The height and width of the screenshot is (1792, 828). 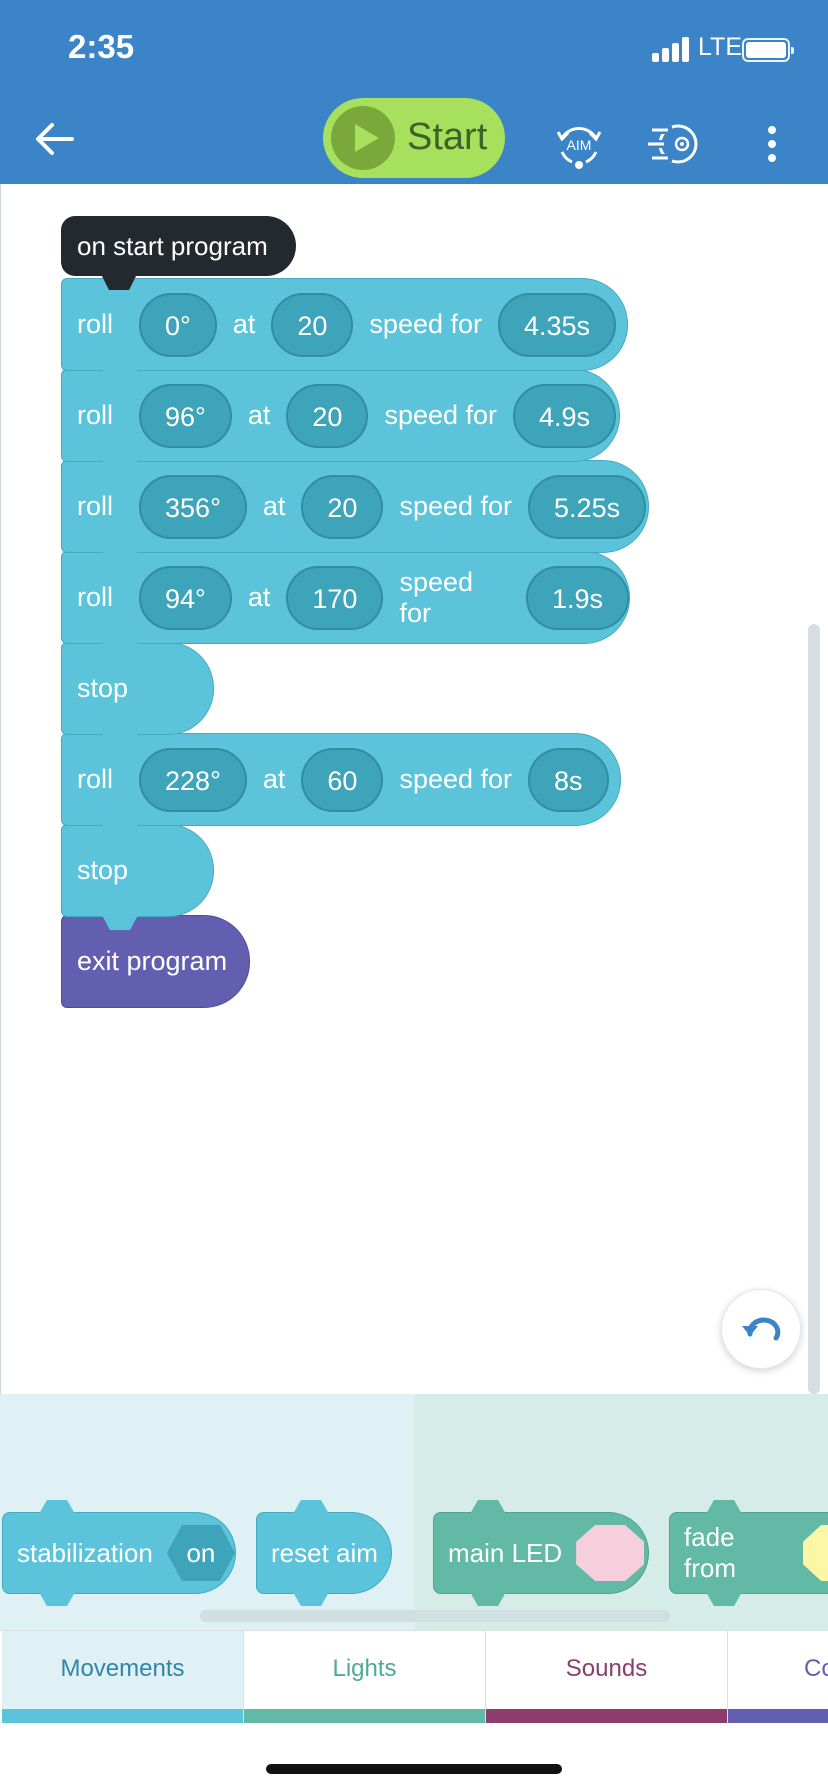 What do you see at coordinates (577, 597) in the screenshot?
I see `duration-input: 1.9s` at bounding box center [577, 597].